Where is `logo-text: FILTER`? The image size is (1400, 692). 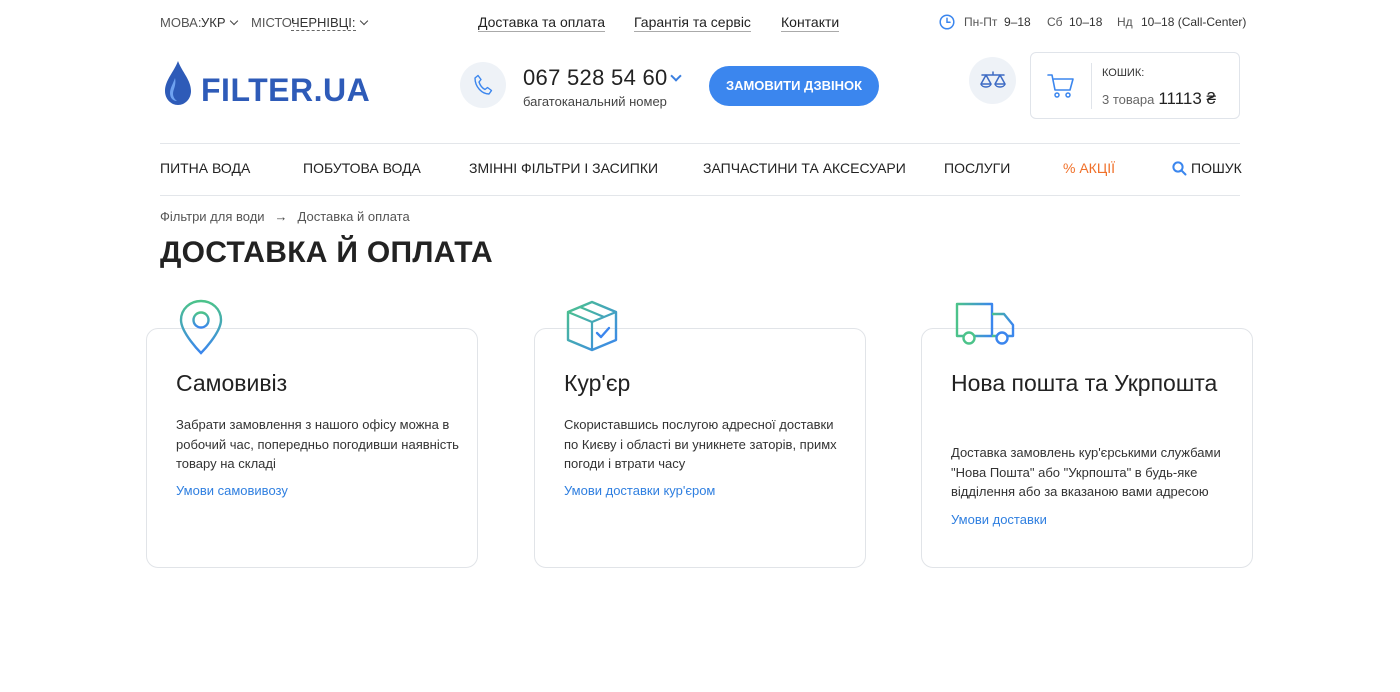
logo-text: FILTER is located at coordinates (257, 90).